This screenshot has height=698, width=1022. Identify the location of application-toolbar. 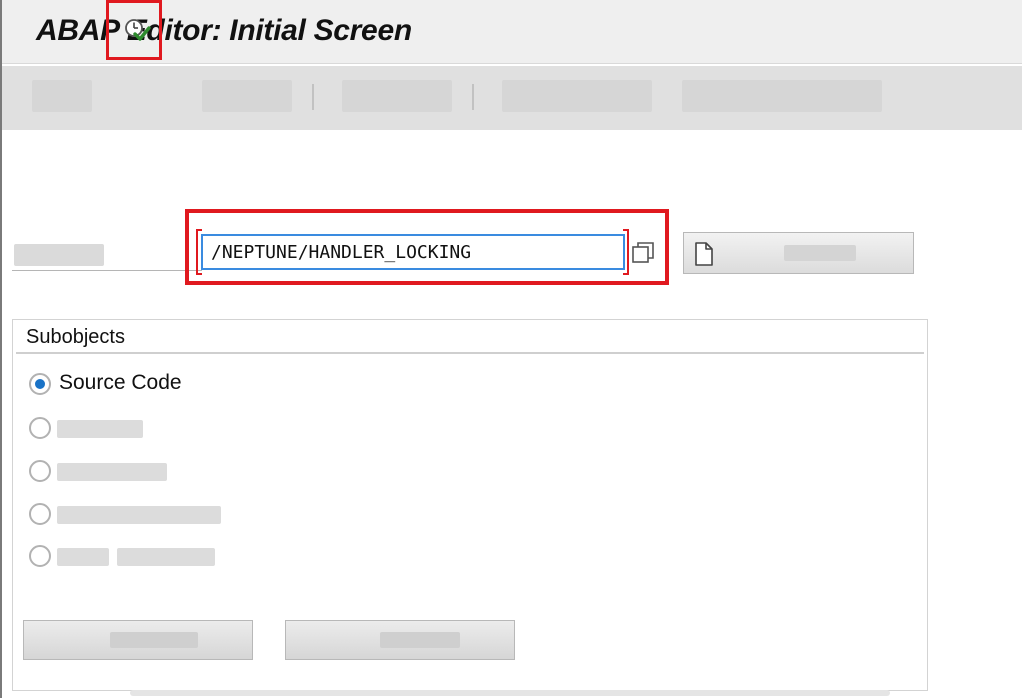
(512, 98).